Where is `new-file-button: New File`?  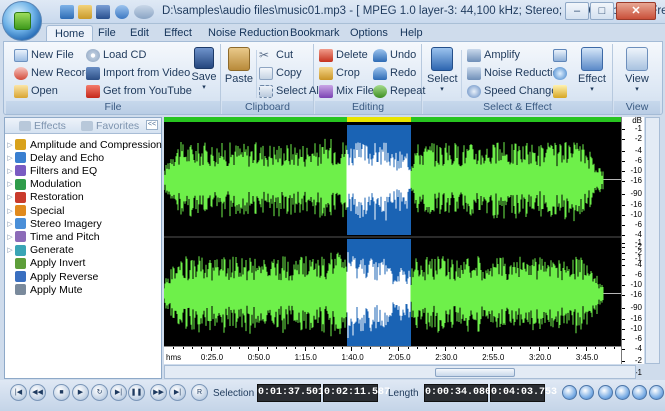 new-file-button: New File is located at coordinates (44, 55).